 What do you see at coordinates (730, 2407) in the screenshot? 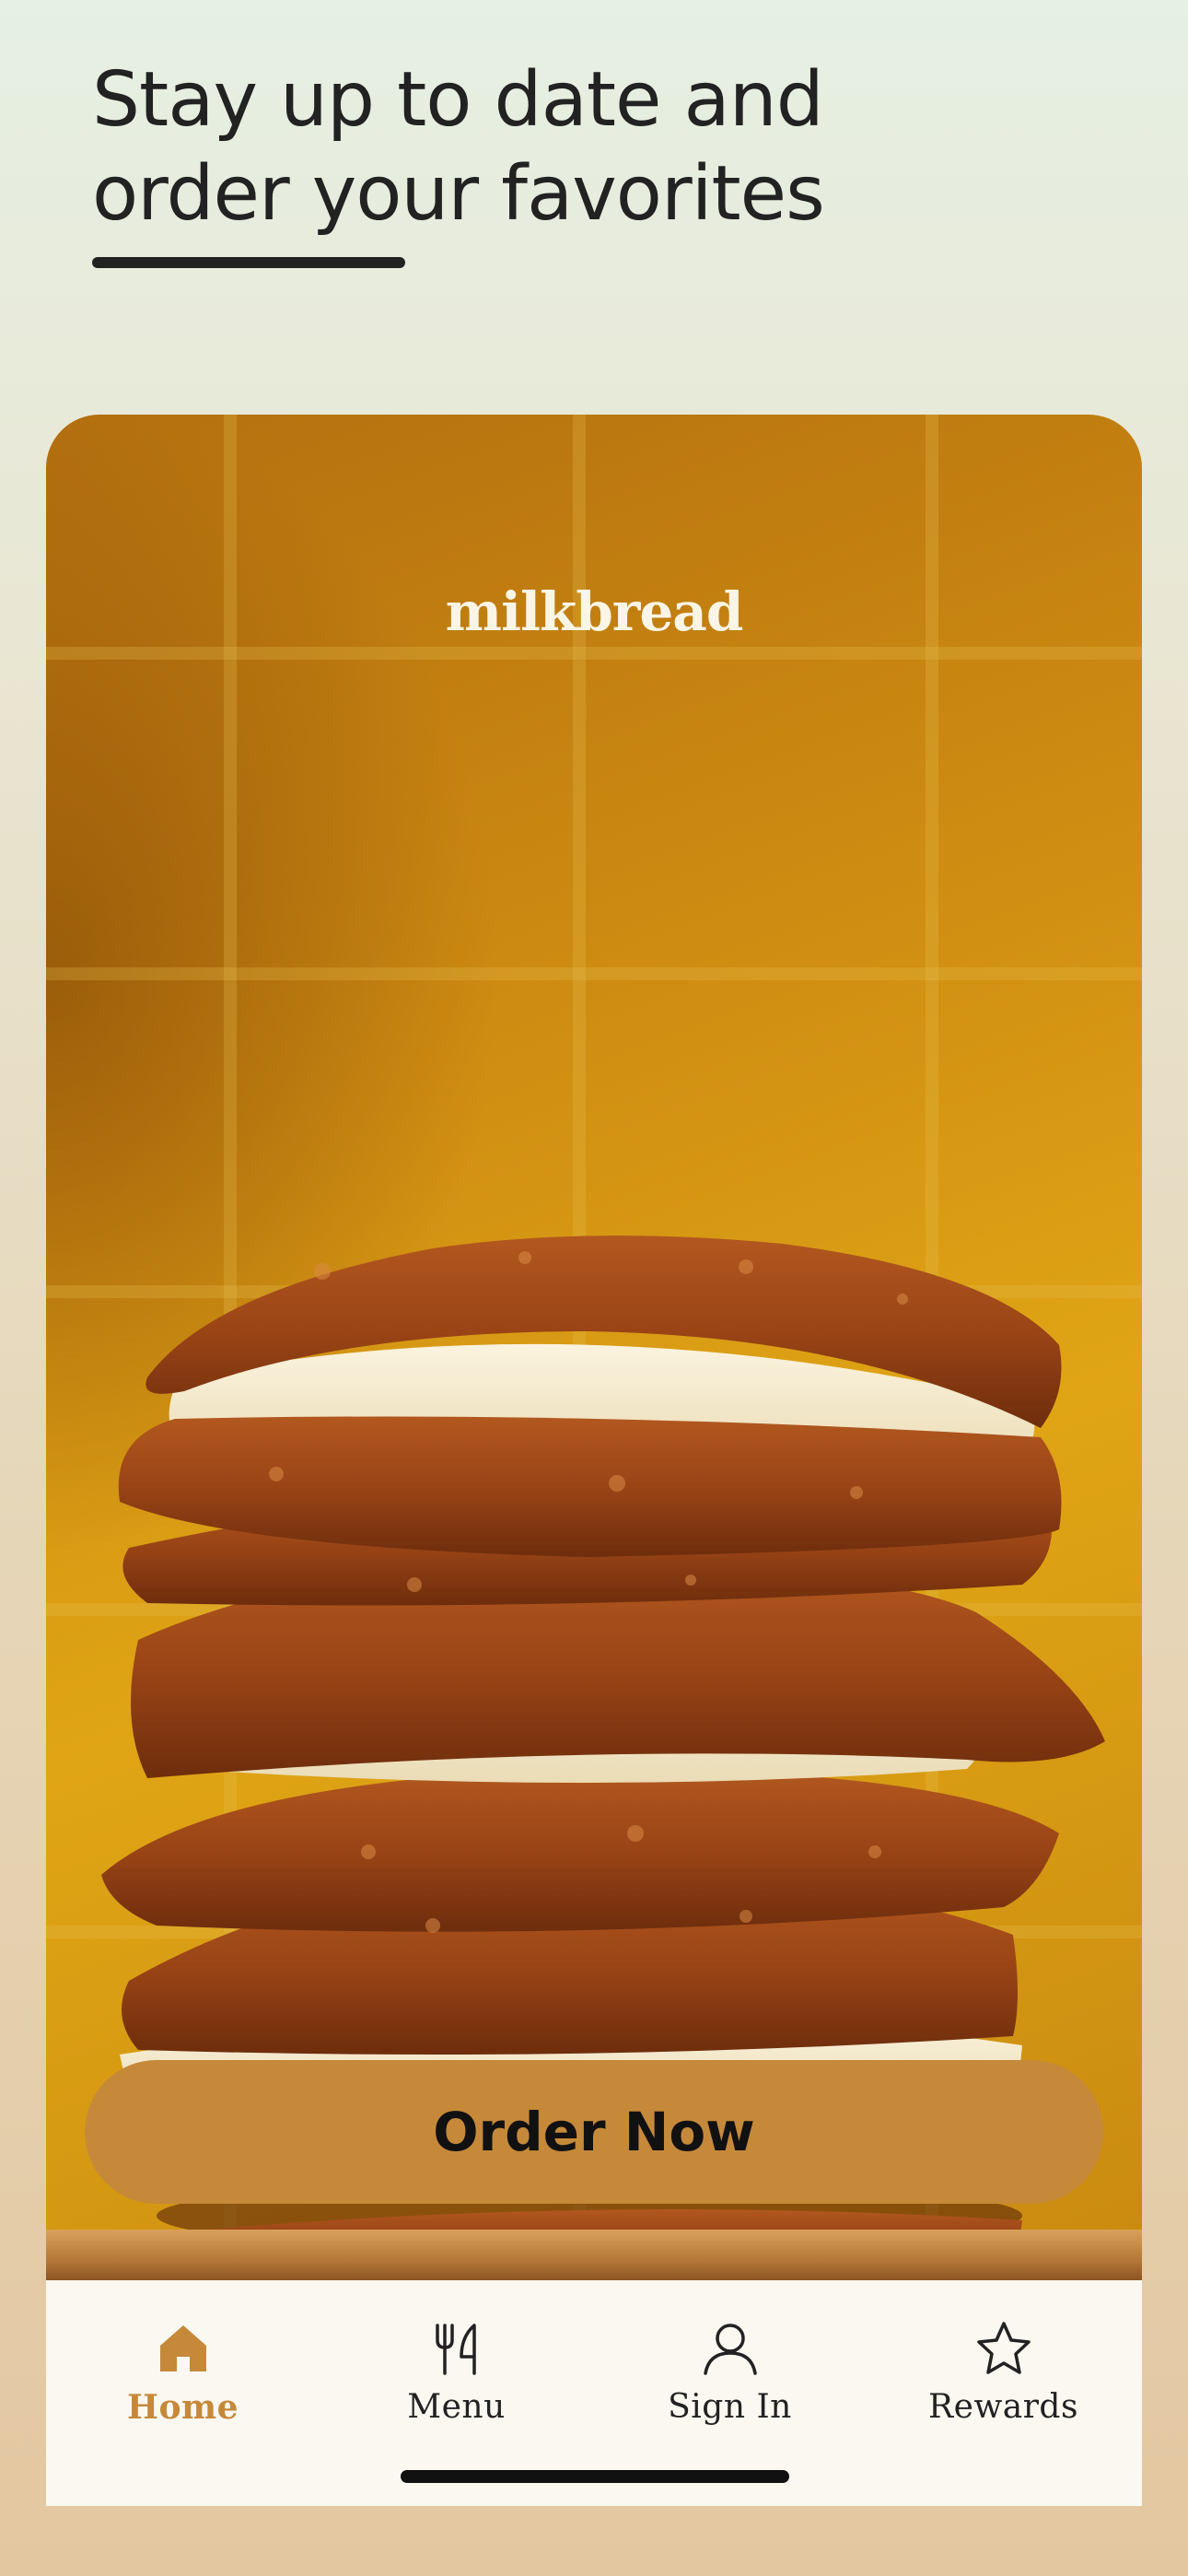
I see `tab-sign-in-label: Sign In` at bounding box center [730, 2407].